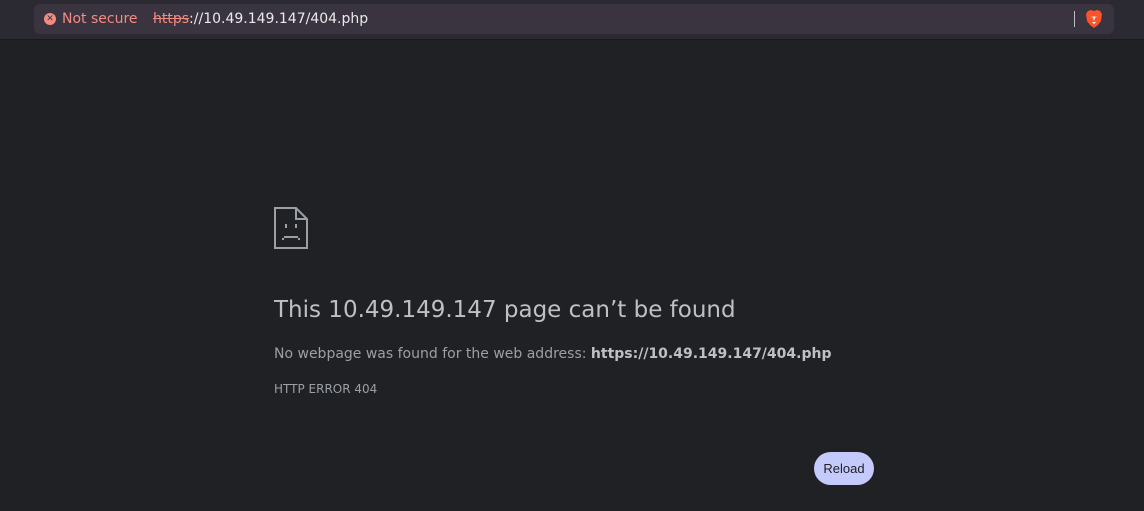 The width and height of the screenshot is (1144, 511). I want to click on error-title: This 10.49.149.147 page can’t be found, so click(505, 310).